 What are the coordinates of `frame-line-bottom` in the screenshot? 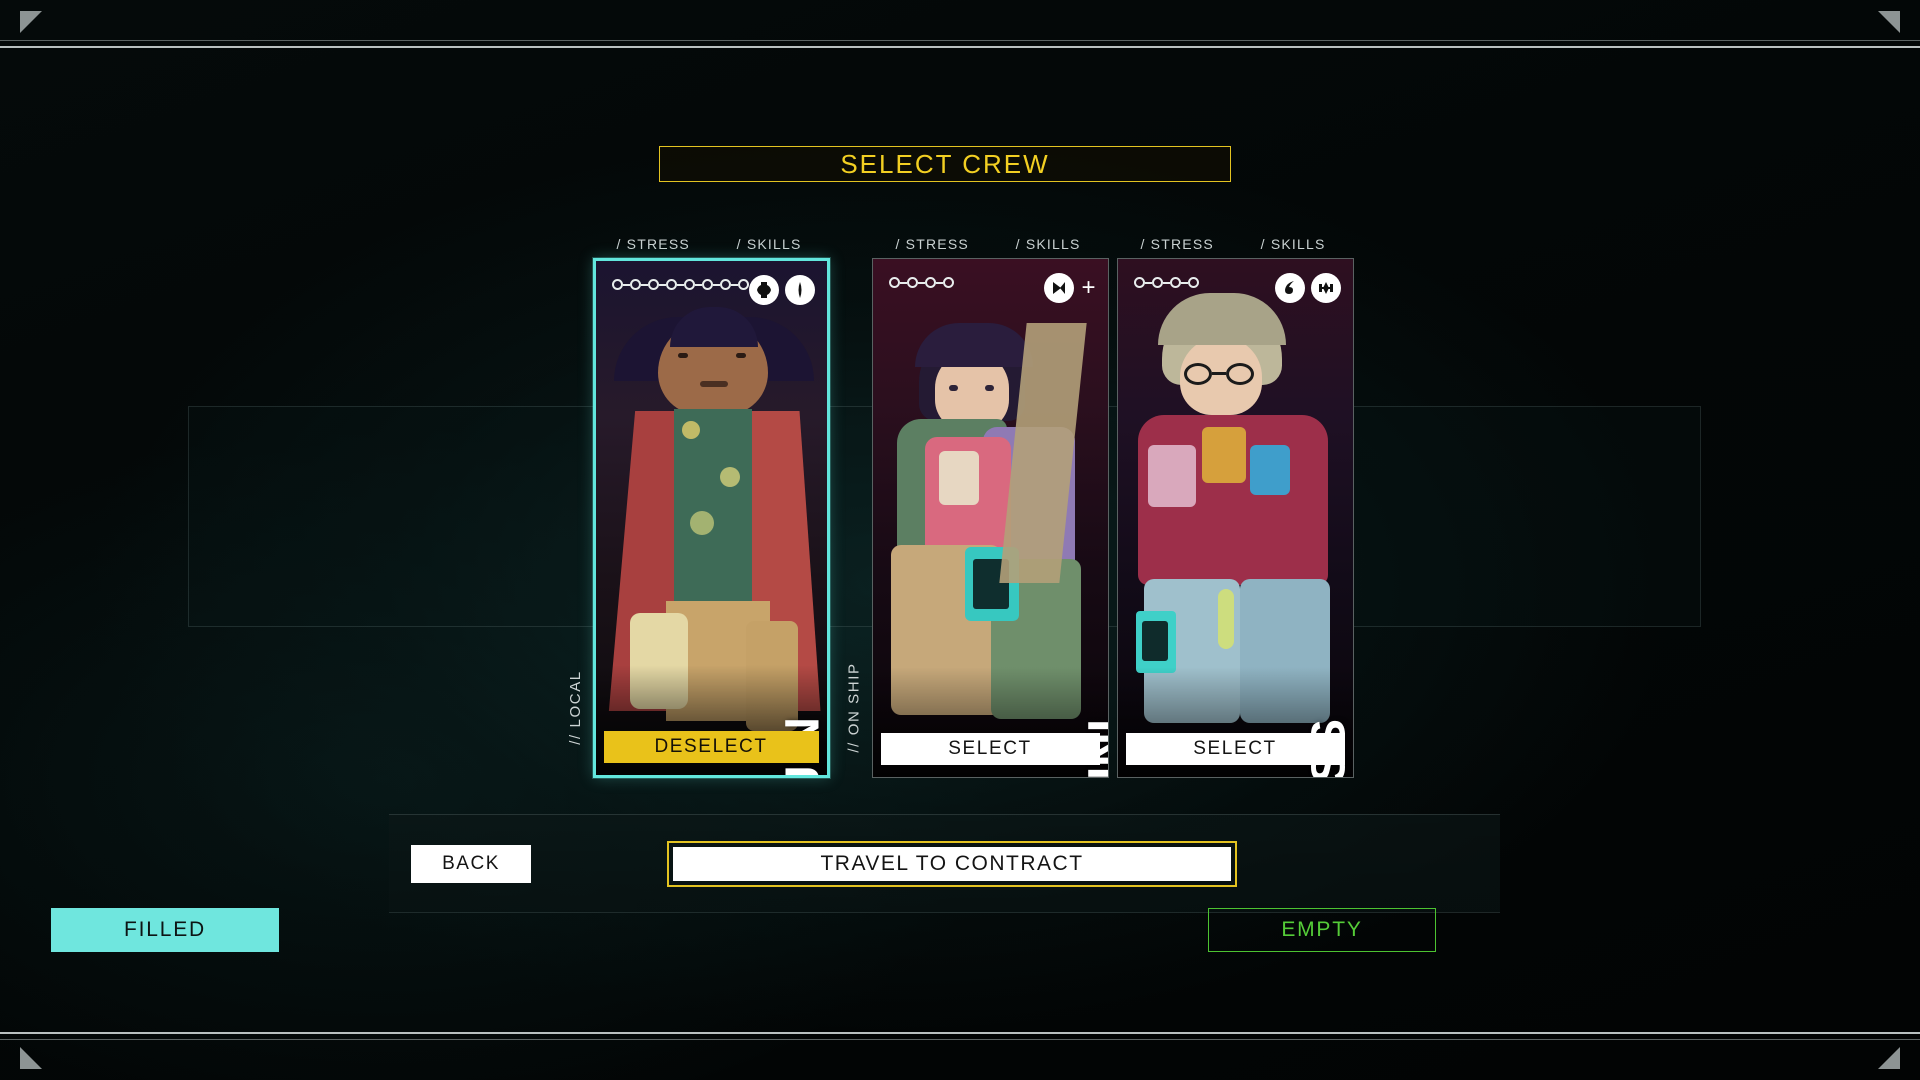 It's located at (960, 1033).